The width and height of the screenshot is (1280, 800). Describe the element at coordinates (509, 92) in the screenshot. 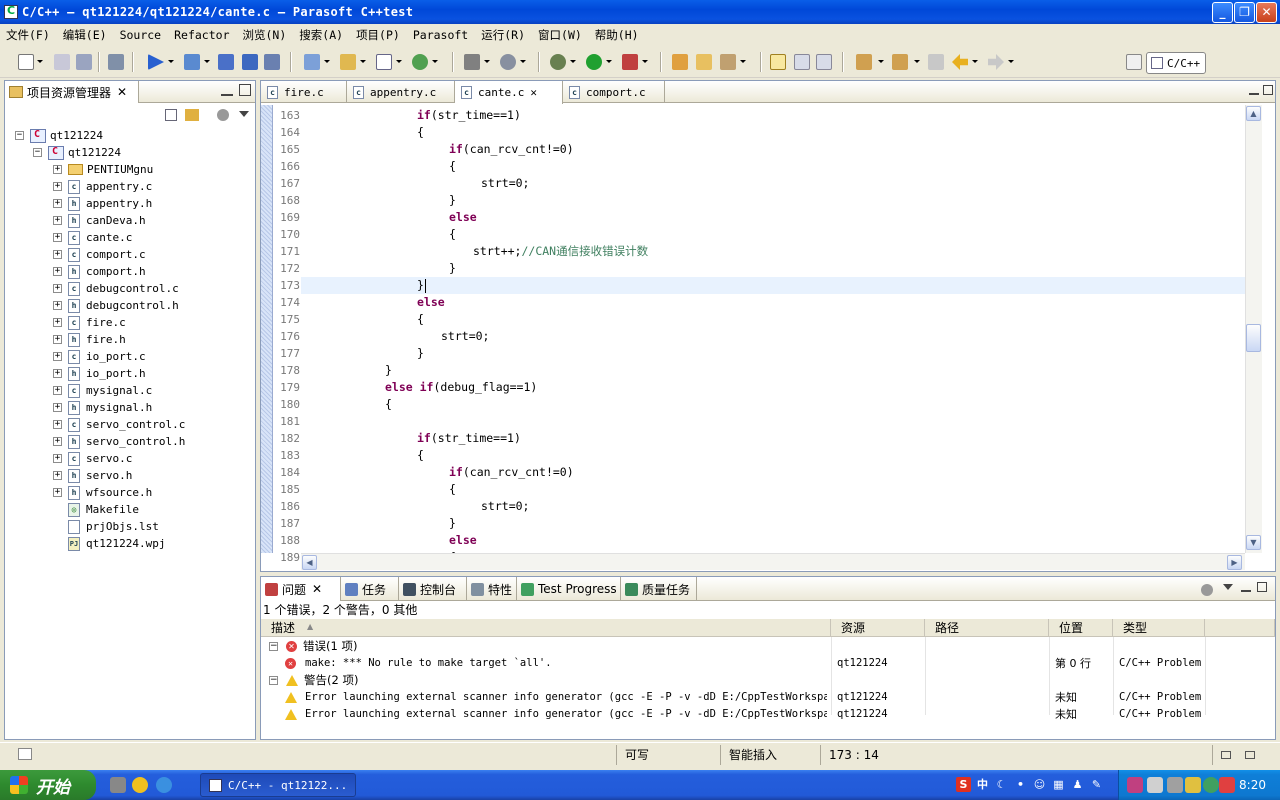

I see `editor-tab: c cante.c ✕` at that location.